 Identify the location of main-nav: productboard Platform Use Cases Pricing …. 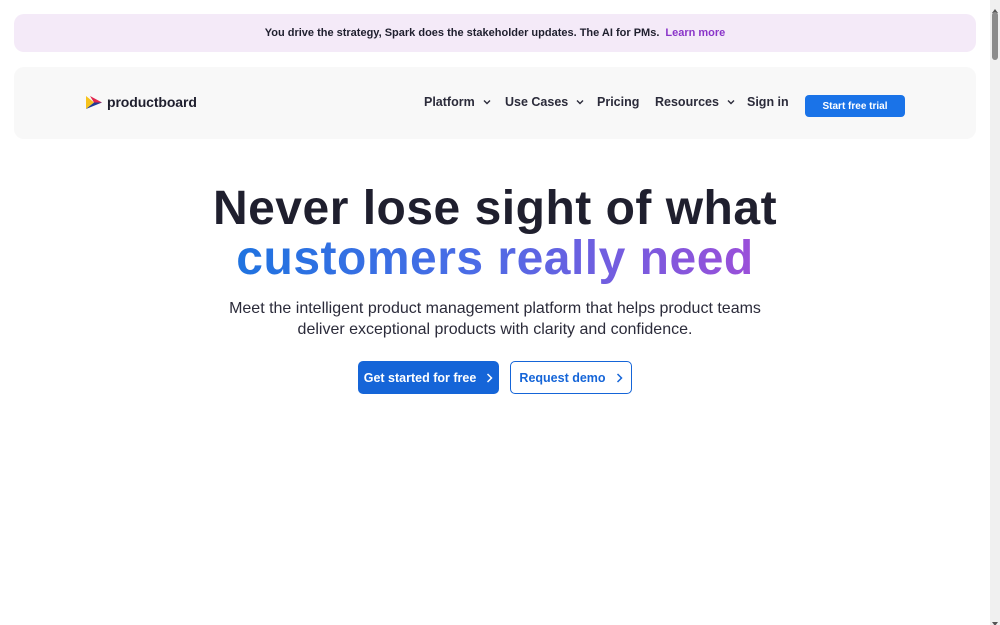
(495, 103).